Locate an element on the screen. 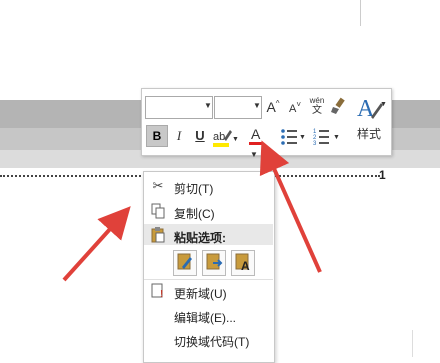 The height and width of the screenshot is (363, 440). arrow-to-menu is located at coordinates (96, 244).